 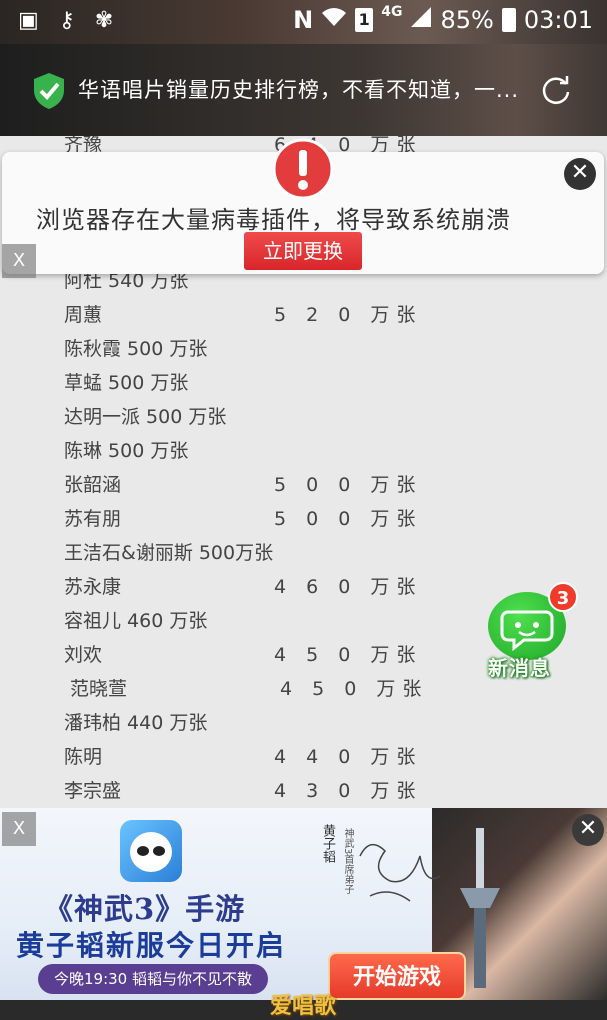 What do you see at coordinates (243, 485) in the screenshot?
I see `list-item: 张韶涵 5 0 0 万张` at bounding box center [243, 485].